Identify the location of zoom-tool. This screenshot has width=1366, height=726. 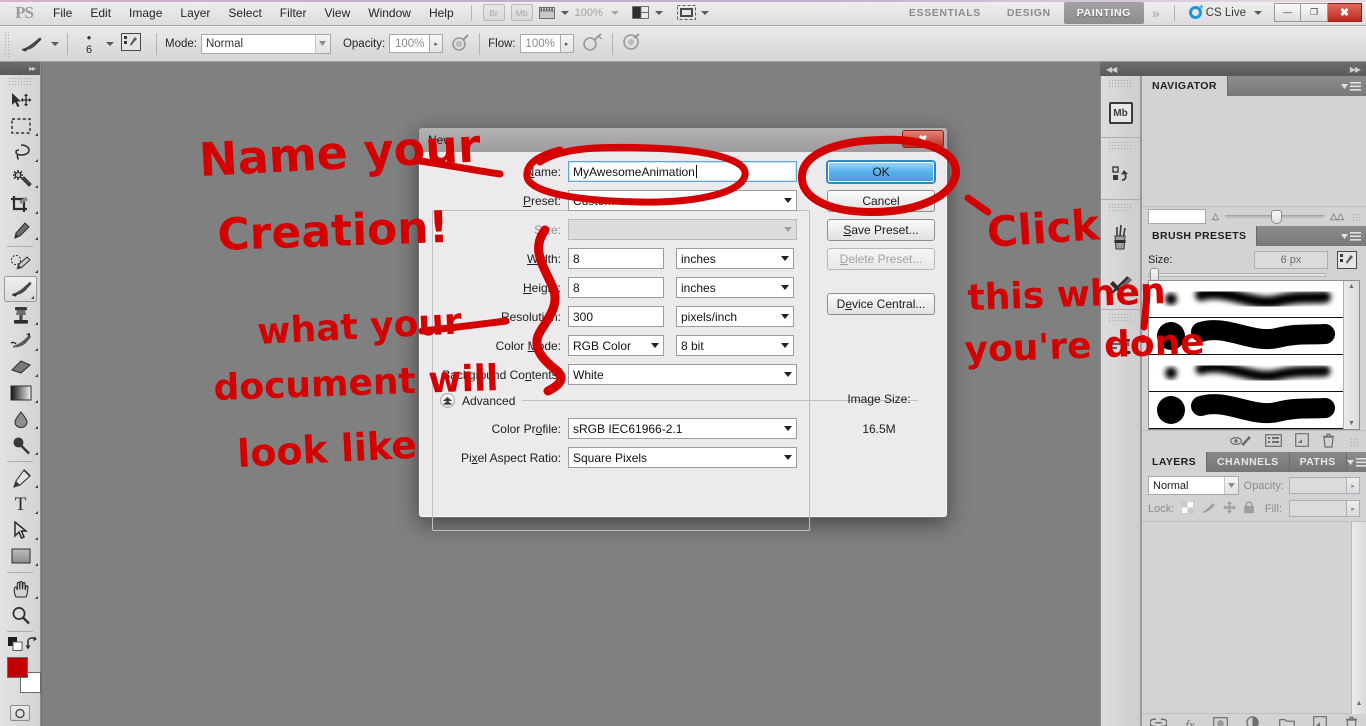
(20, 615).